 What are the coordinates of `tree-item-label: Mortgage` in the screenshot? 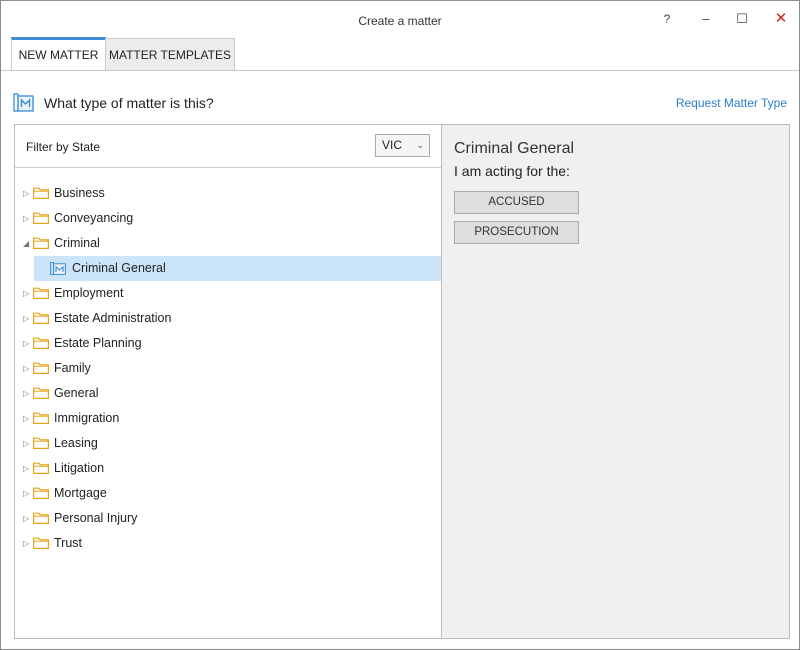 It's located at (80, 493).